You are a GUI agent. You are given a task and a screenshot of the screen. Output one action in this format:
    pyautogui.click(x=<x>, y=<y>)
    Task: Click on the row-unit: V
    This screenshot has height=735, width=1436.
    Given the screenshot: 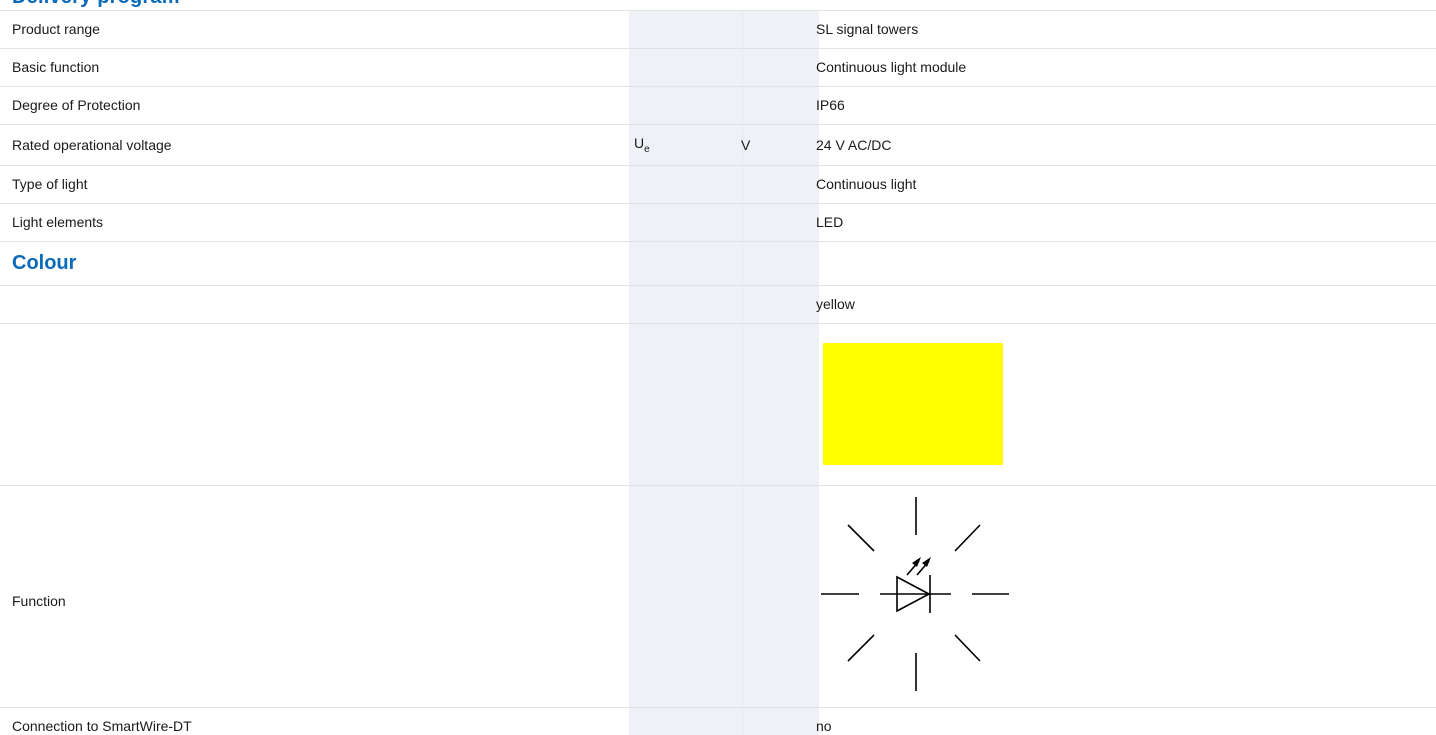 What is the action you would take?
    pyautogui.click(x=774, y=145)
    